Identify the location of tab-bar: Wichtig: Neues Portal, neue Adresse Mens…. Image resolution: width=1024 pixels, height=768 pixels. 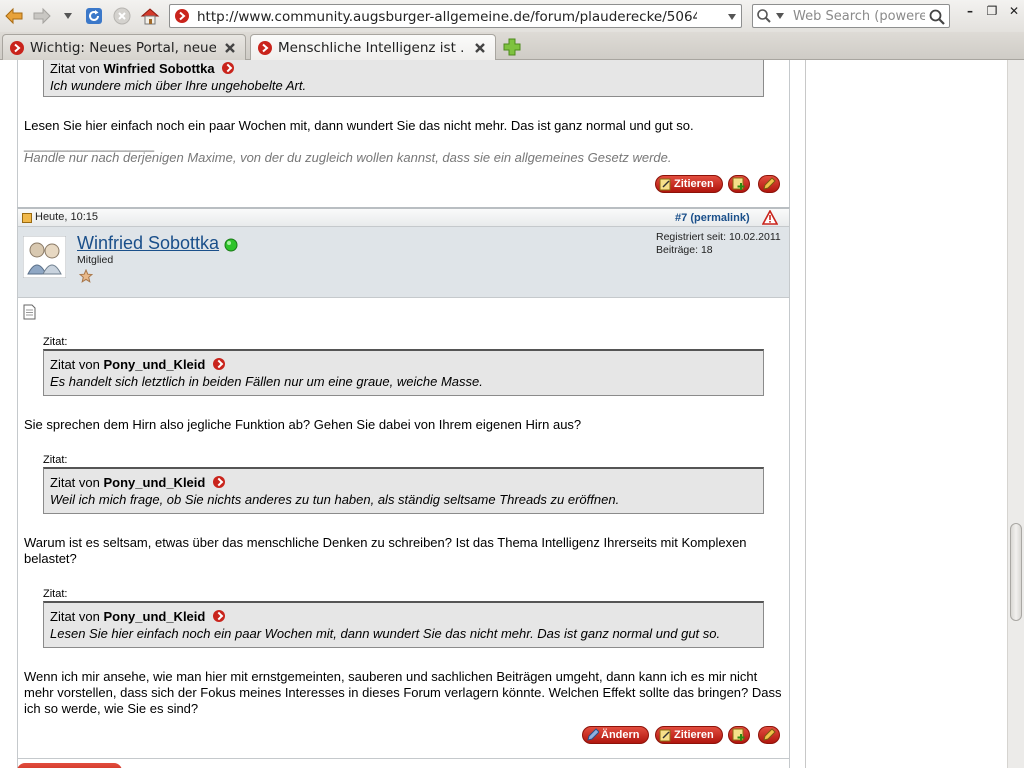
(512, 46).